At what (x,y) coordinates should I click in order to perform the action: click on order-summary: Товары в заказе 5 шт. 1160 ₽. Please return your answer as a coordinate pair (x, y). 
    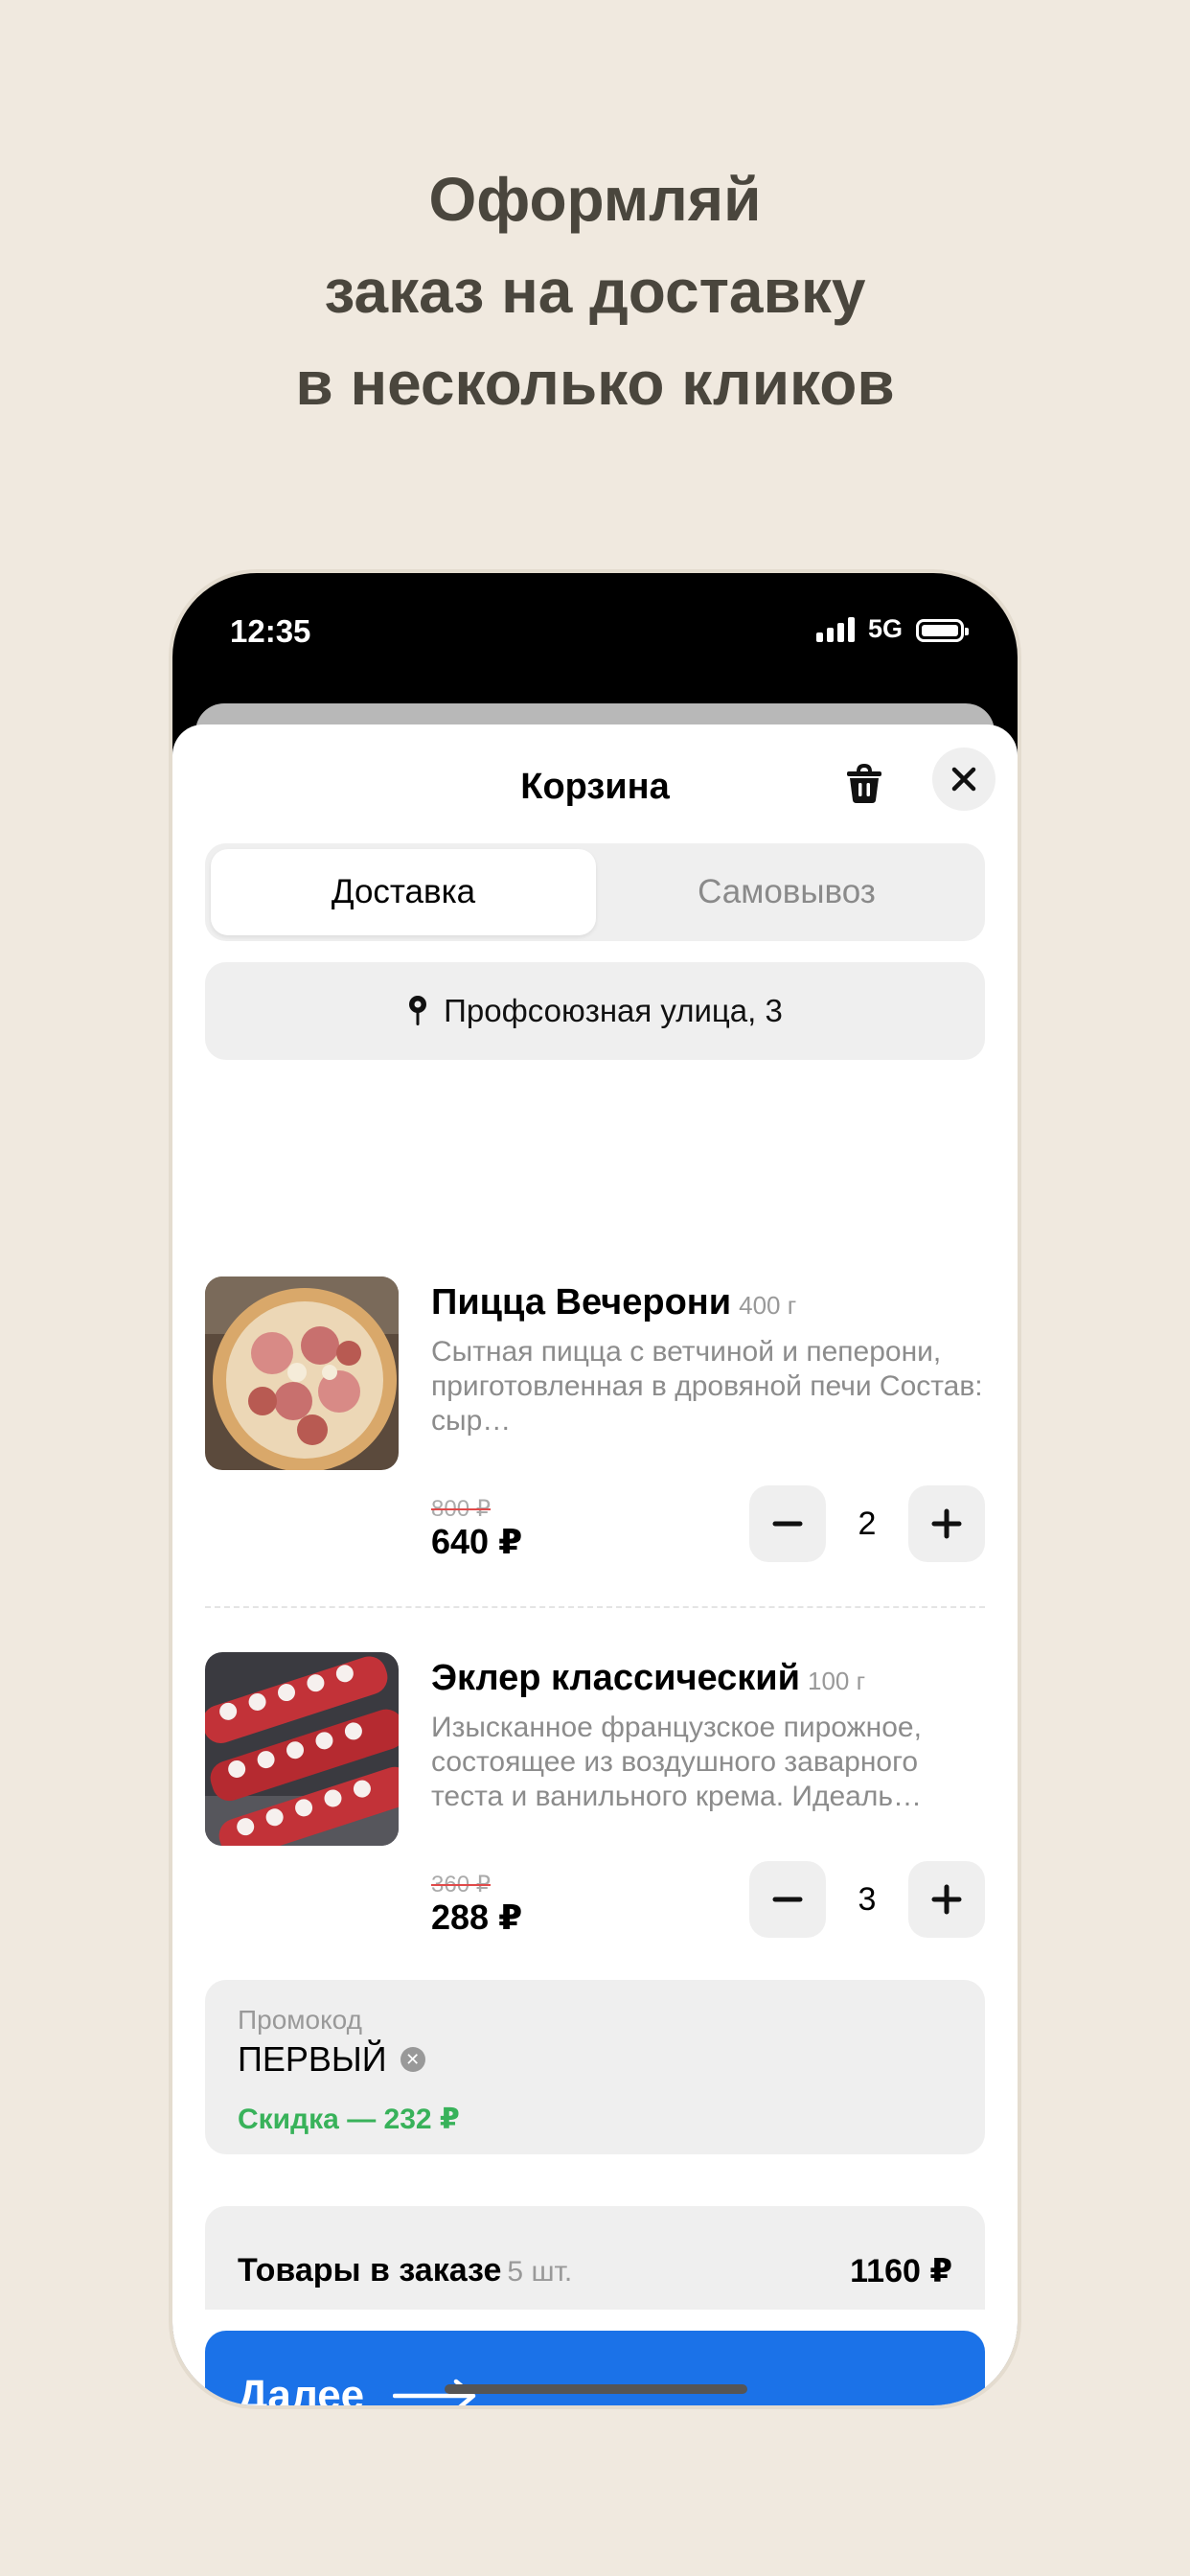
    Looking at the image, I should click on (595, 2263).